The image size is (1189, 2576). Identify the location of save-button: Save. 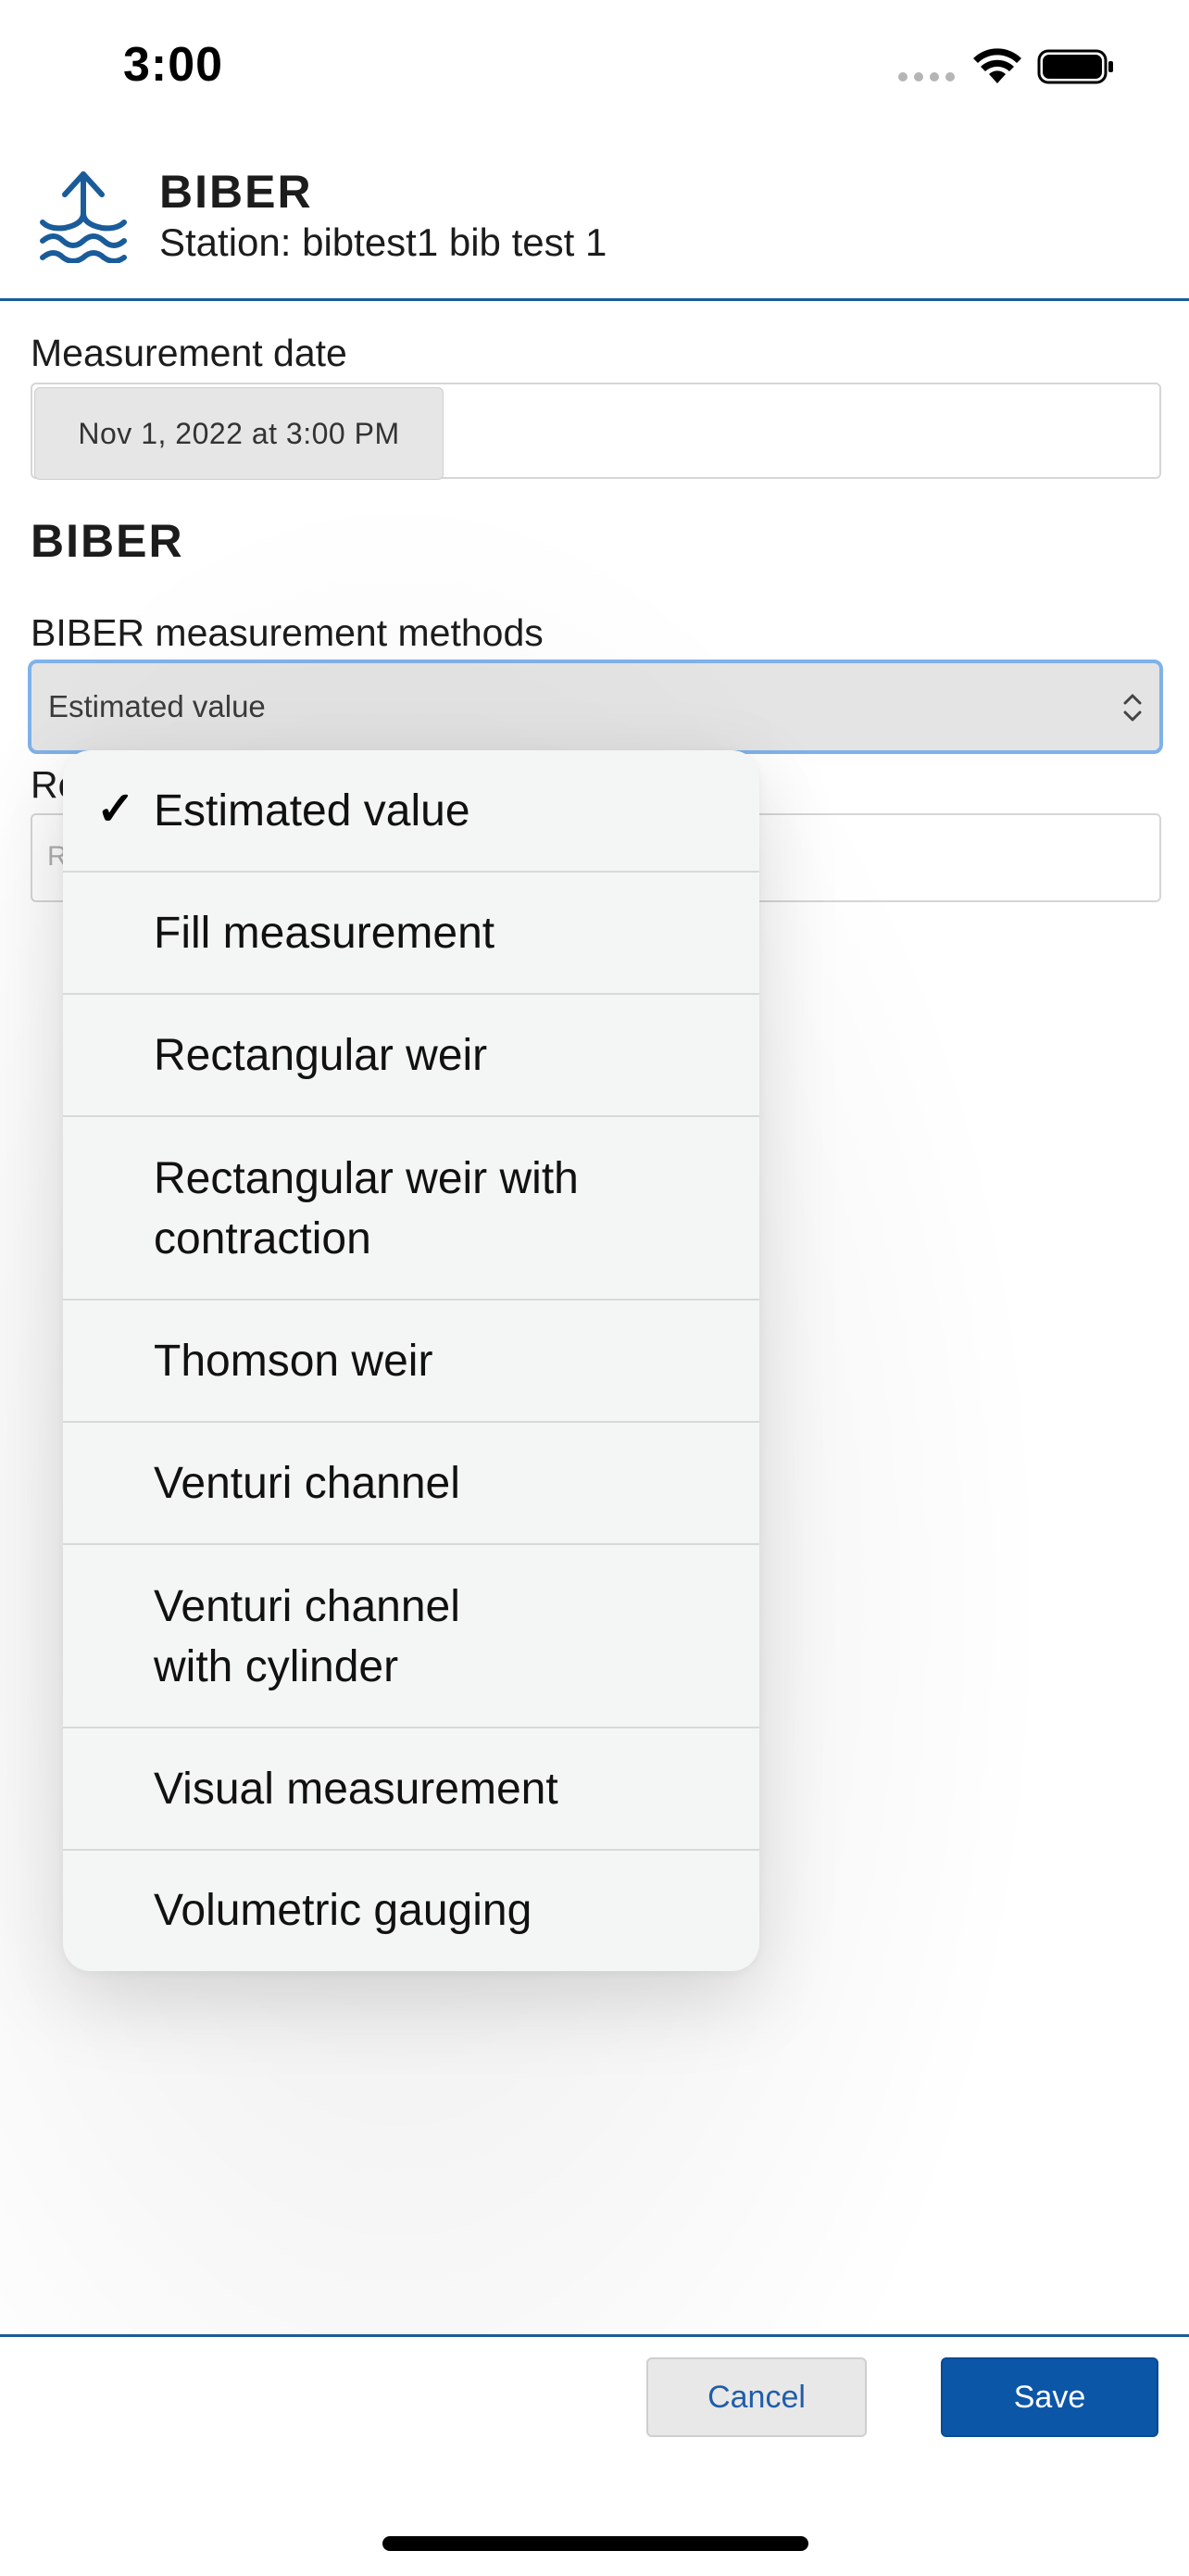
(1049, 2397).